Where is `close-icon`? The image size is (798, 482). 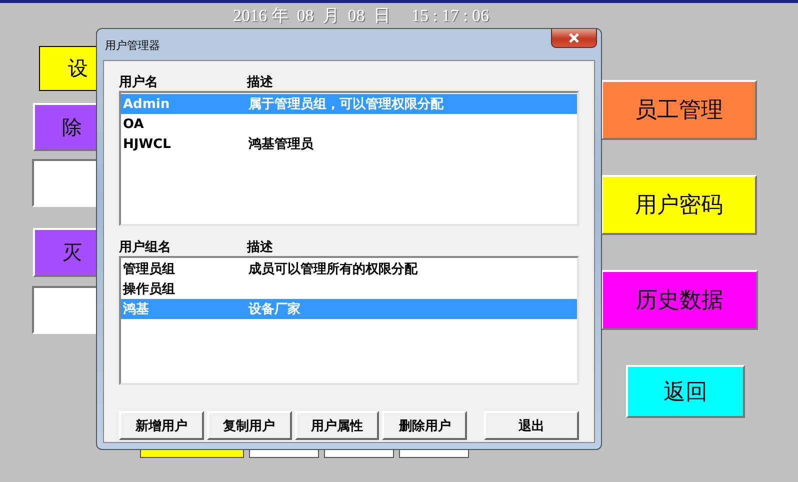
close-icon is located at coordinates (574, 38).